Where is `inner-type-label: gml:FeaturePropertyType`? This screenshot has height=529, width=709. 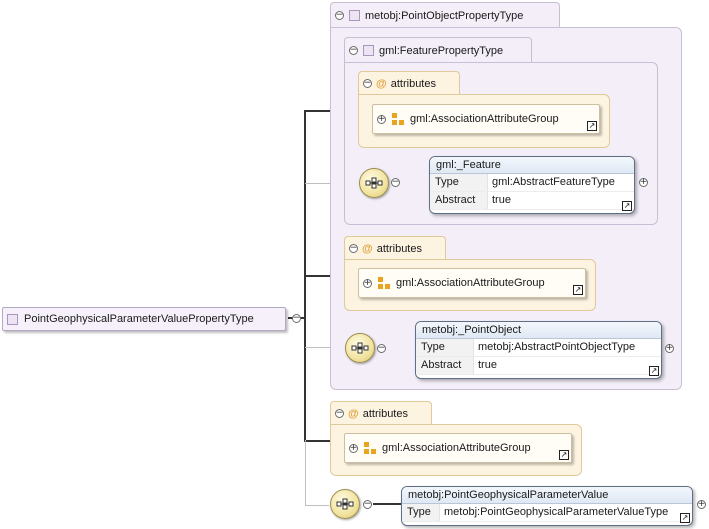
inner-type-label: gml:FeaturePropertyType is located at coordinates (441, 50).